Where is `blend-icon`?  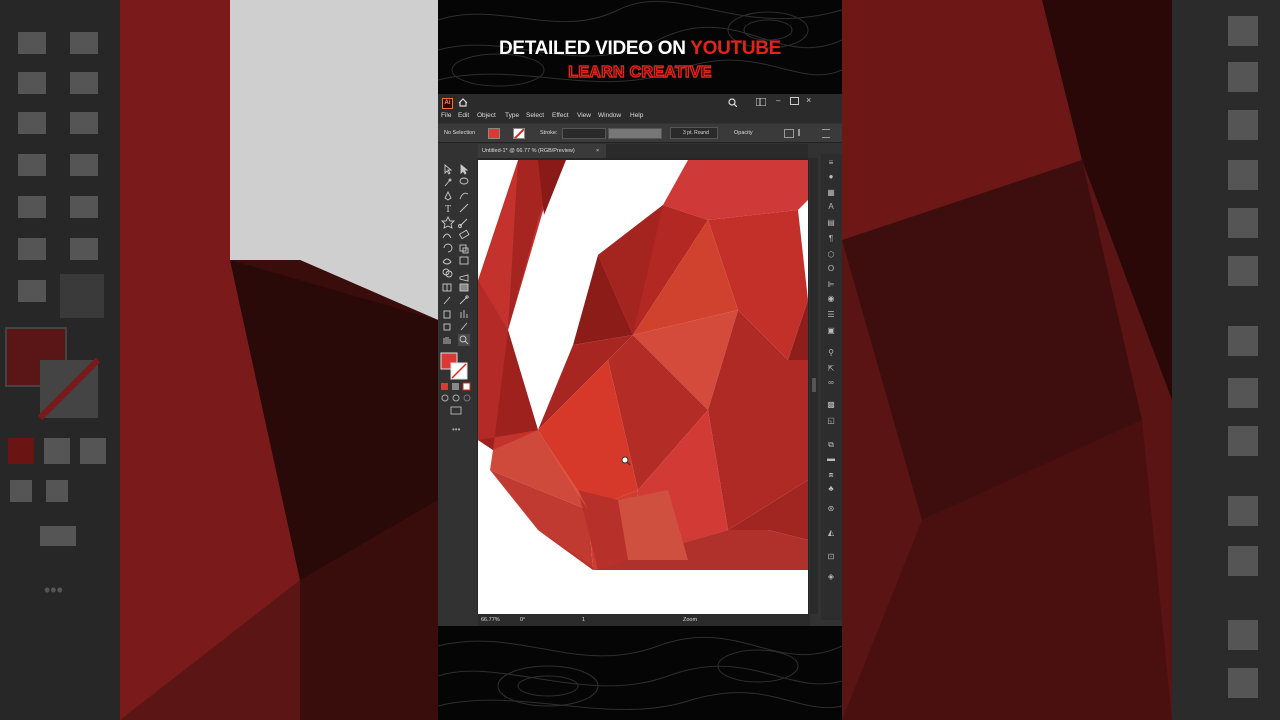
blend-icon is located at coordinates (464, 300).